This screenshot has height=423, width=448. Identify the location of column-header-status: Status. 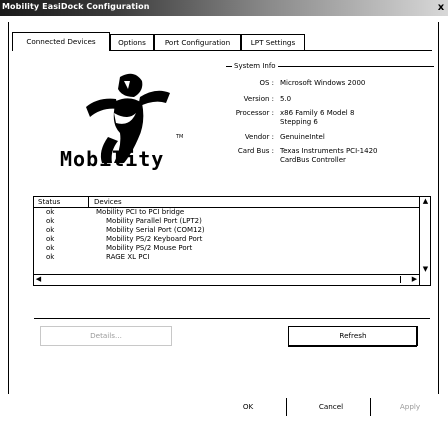
(47, 202).